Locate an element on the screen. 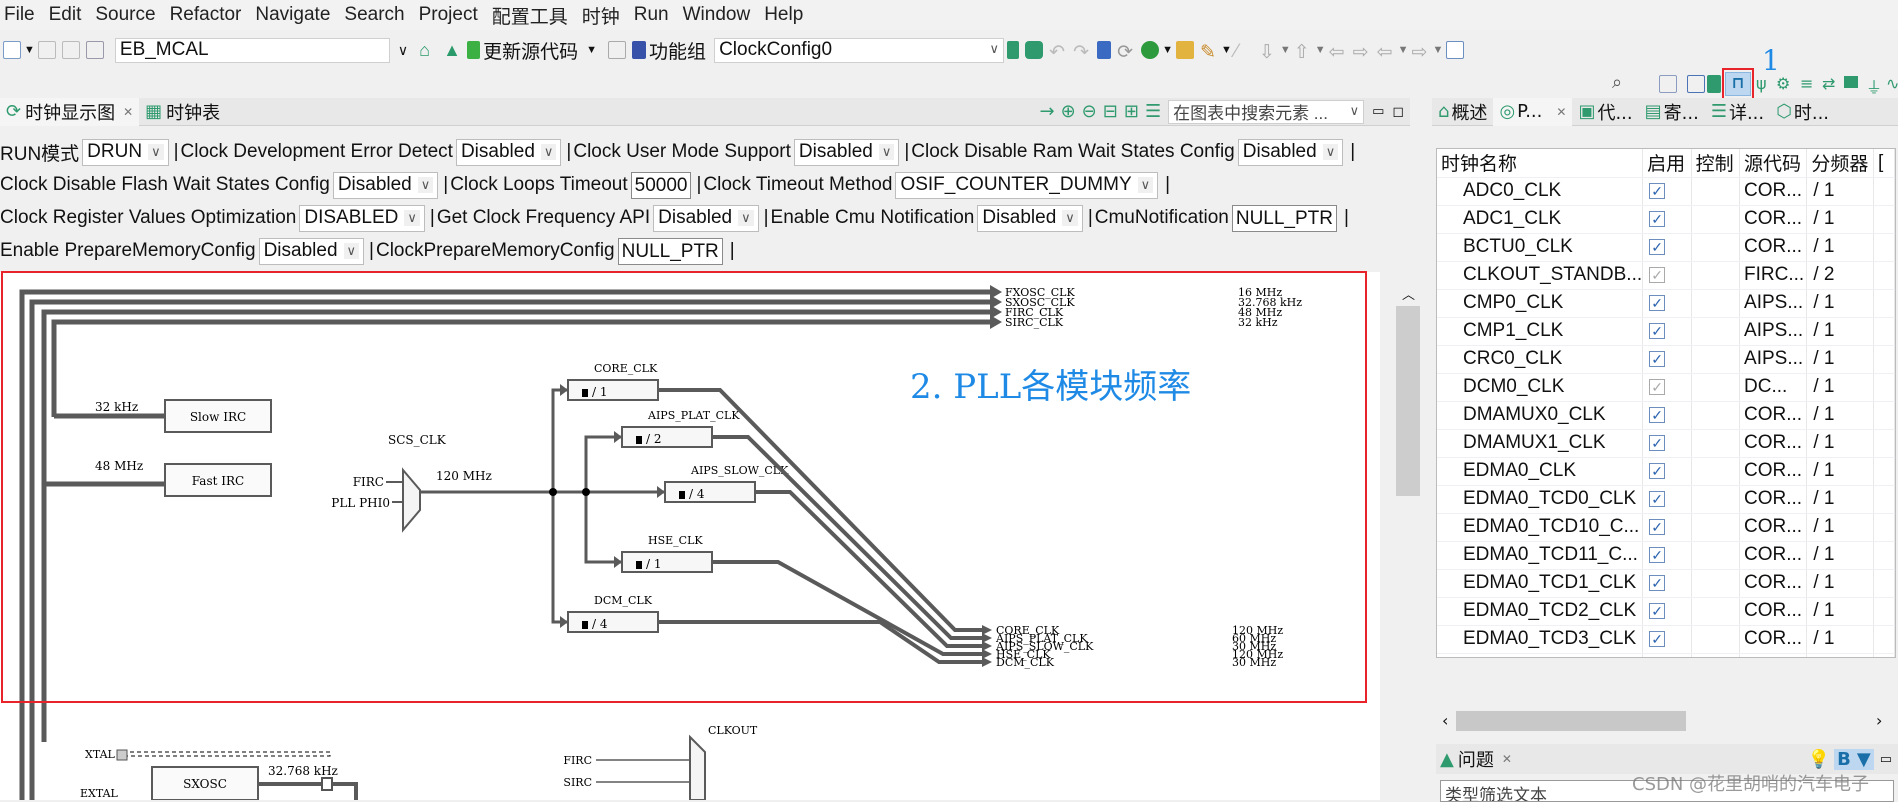 Image resolution: width=1898 pixels, height=802 pixels. scroll-right-icon: › is located at coordinates (1879, 720).